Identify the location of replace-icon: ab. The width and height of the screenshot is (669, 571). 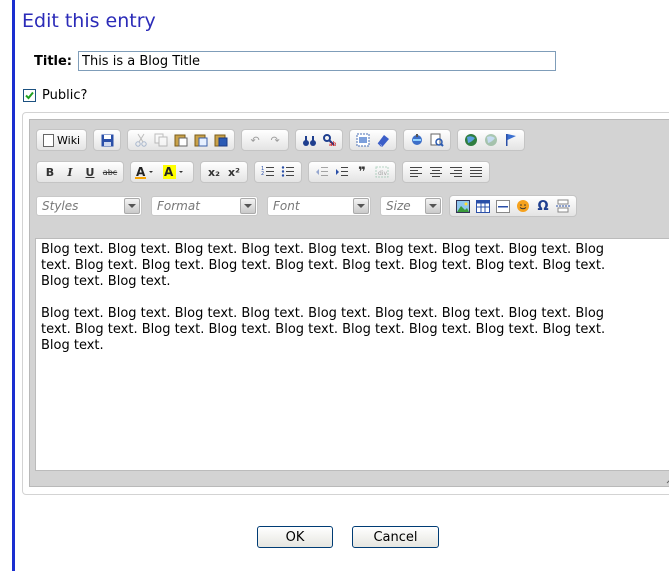
(329, 140).